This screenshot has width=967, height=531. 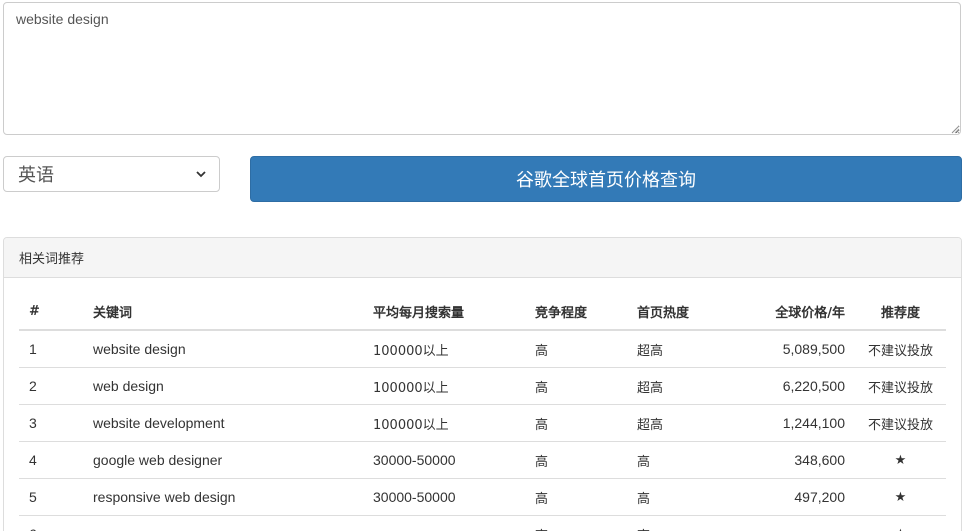 What do you see at coordinates (900, 312) in the screenshot?
I see `header-recommend: 推荐度` at bounding box center [900, 312].